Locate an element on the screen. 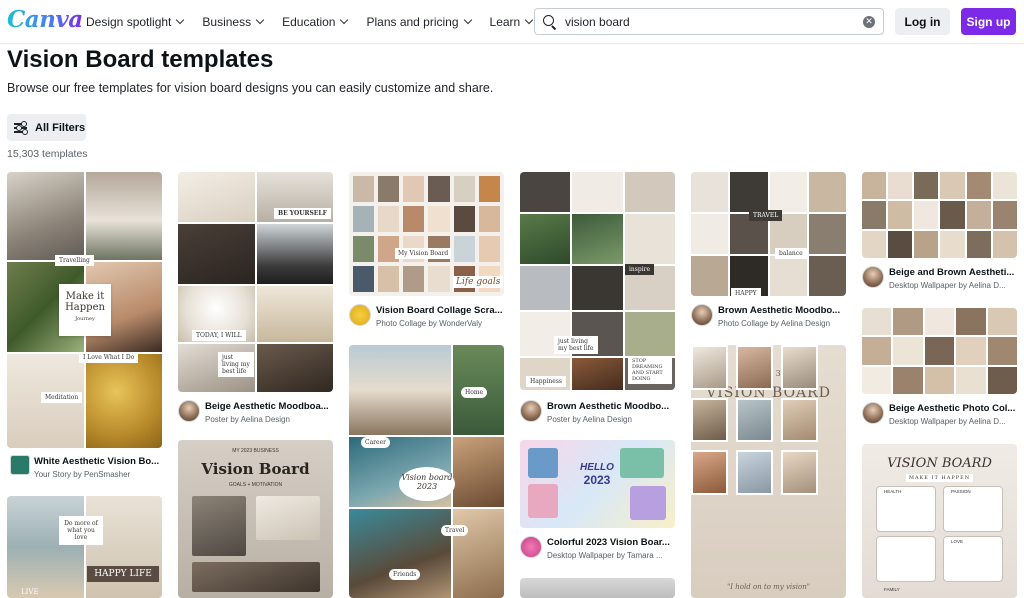 This screenshot has width=1024, height=598. board-section-label: LOVE is located at coordinates (957, 541).